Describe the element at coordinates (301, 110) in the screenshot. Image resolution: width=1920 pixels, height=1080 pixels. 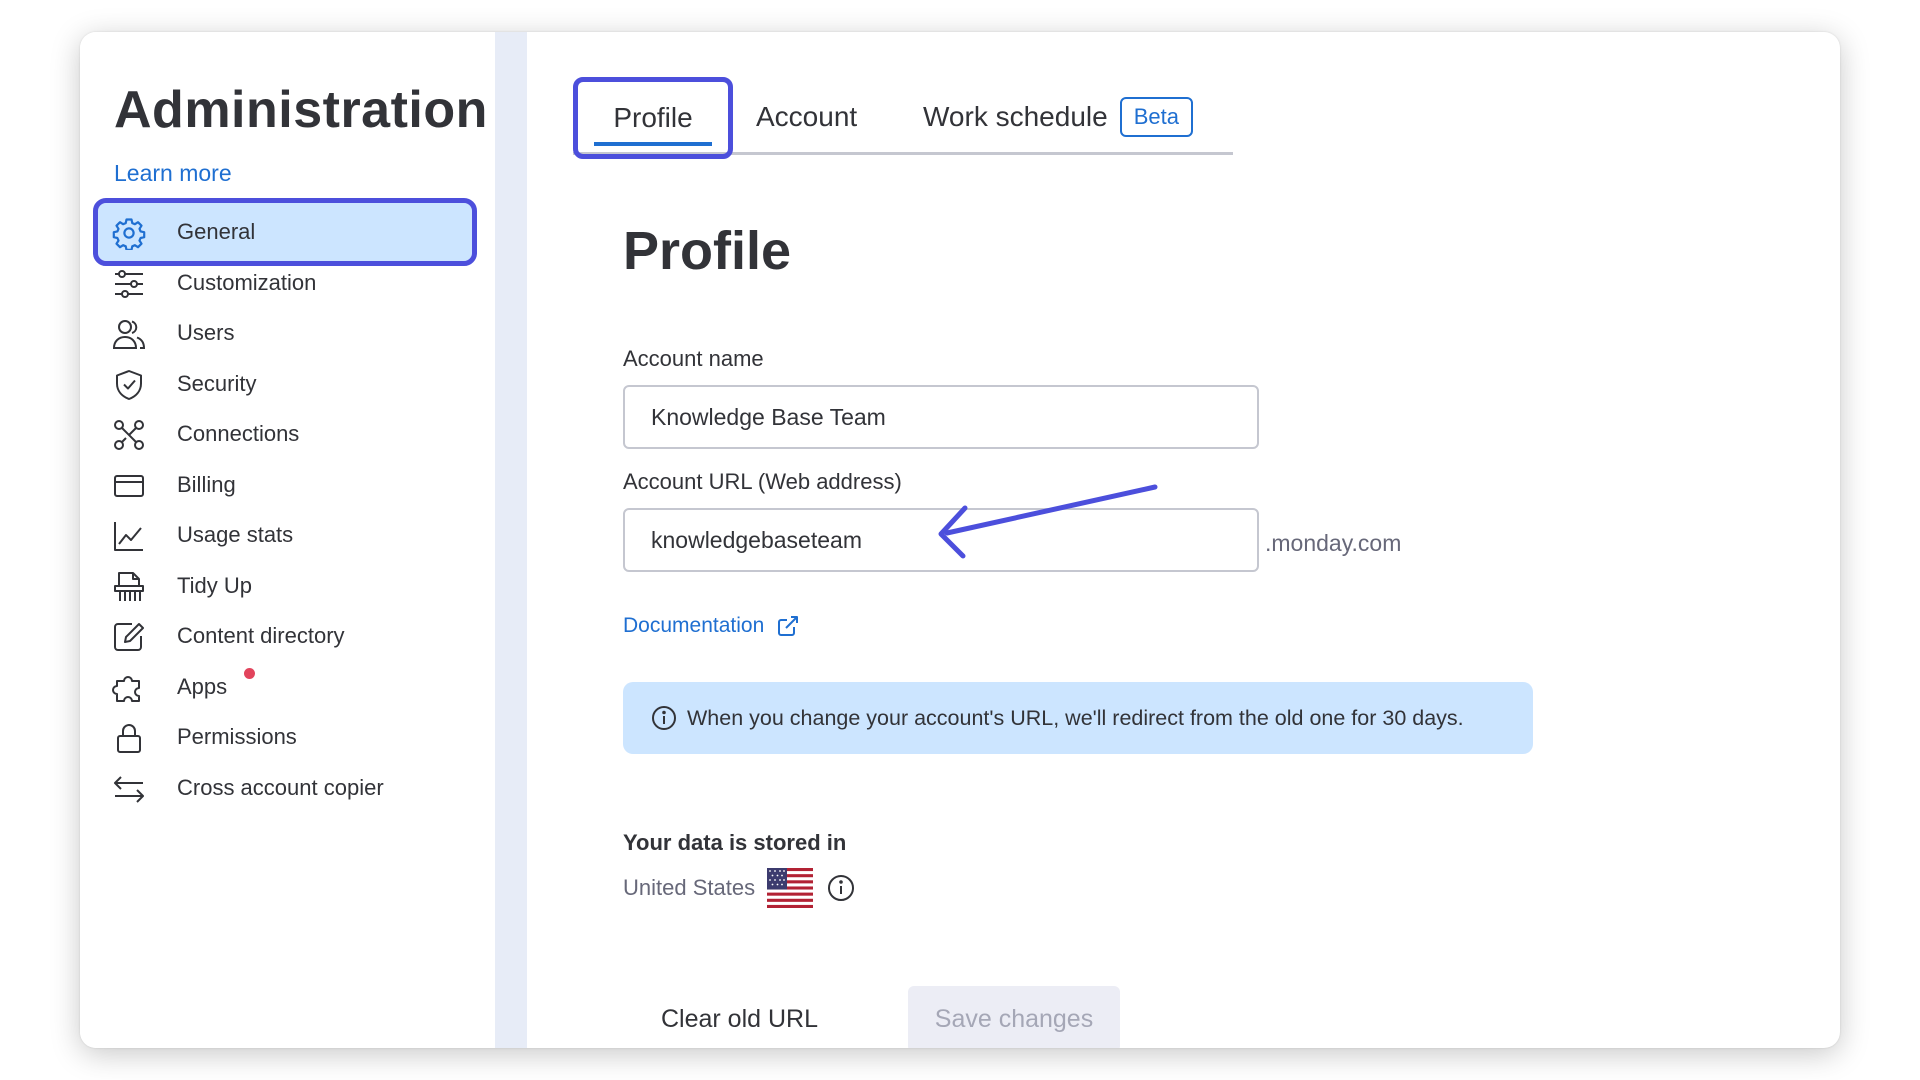
I see `sidebar-title: Administration` at that location.